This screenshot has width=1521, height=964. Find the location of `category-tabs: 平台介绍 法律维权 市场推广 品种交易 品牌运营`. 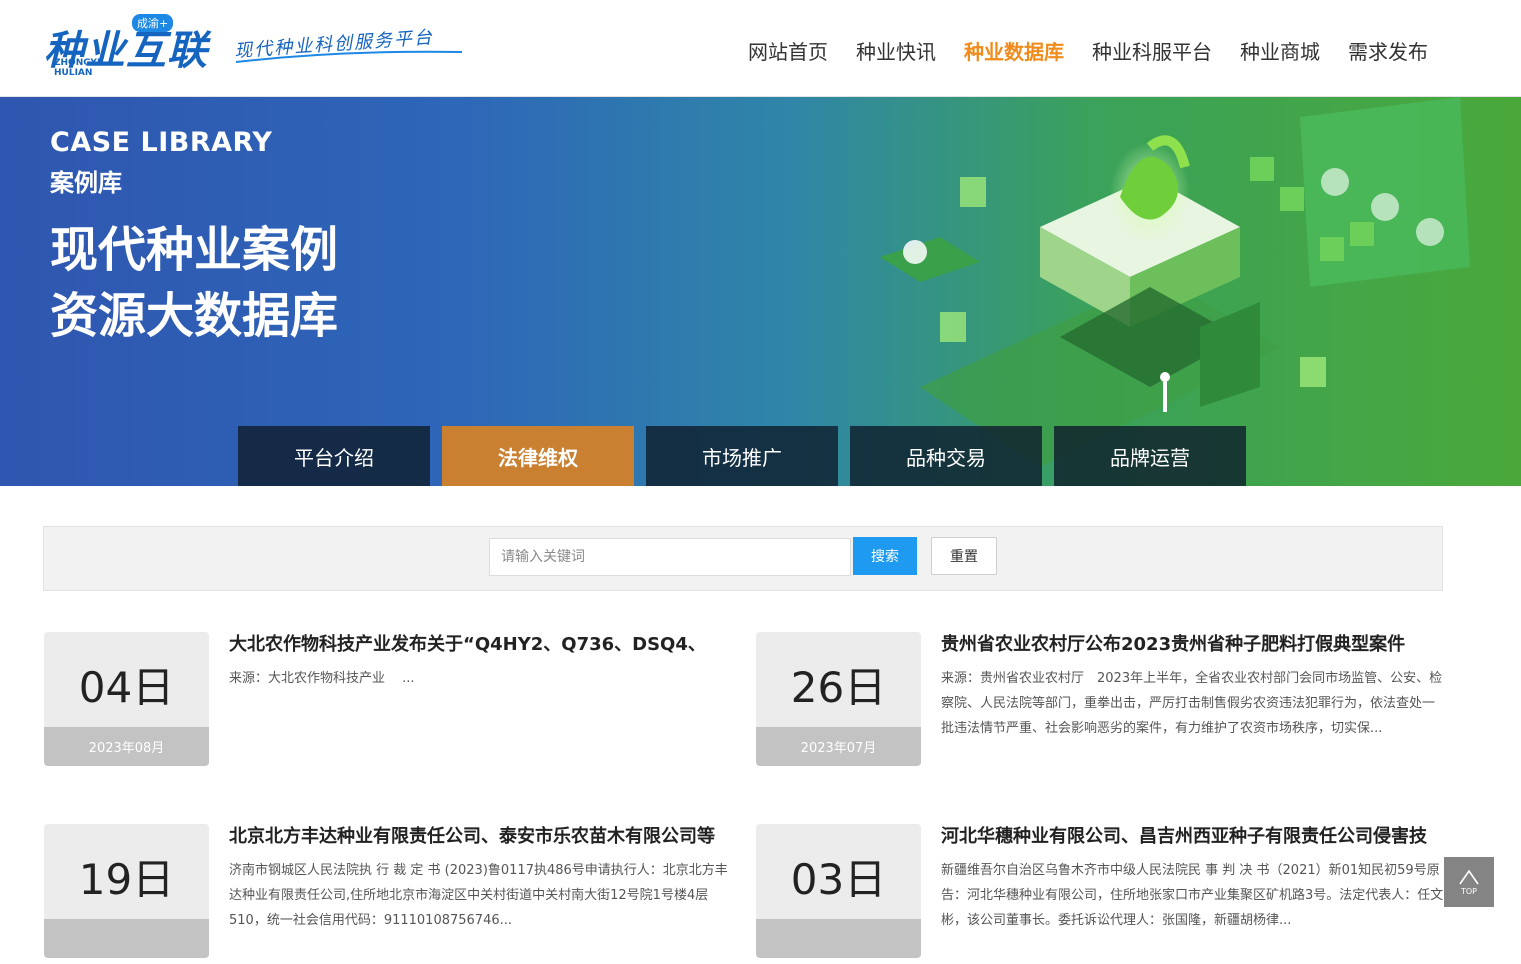

category-tabs: 平台介绍 法律维权 市场推广 品种交易 品牌运营 is located at coordinates (742, 456).